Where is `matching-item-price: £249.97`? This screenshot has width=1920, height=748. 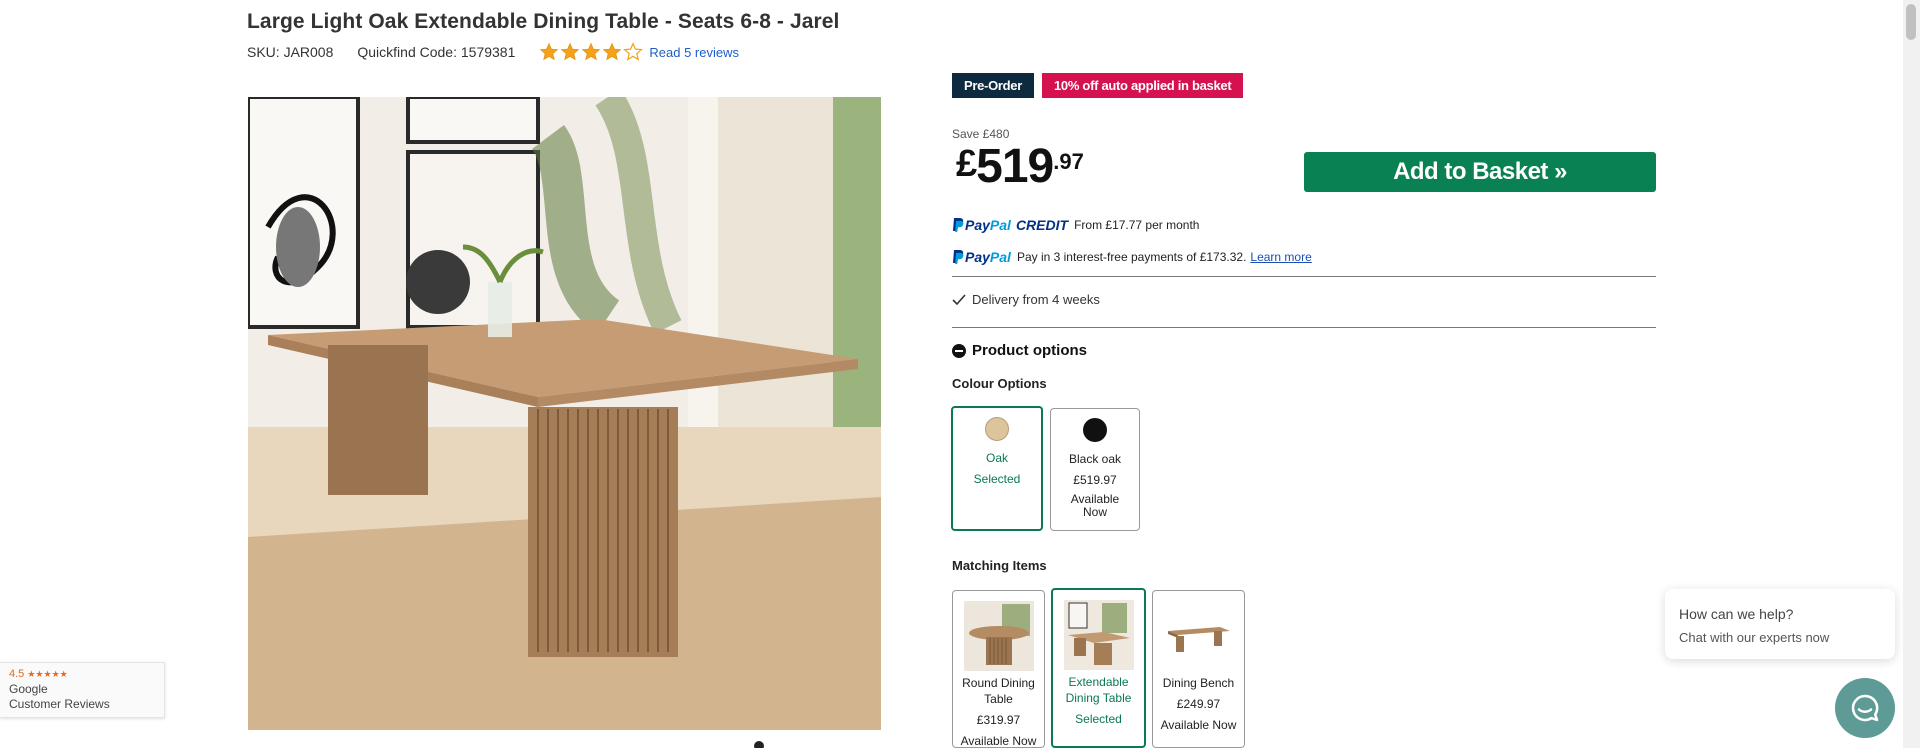
matching-item-price: £249.97 is located at coordinates (1198, 704).